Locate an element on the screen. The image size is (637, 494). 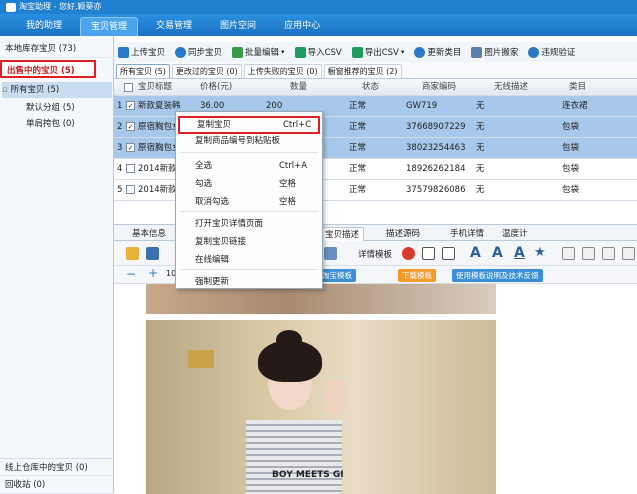
col-qty: 数量 is located at coordinates (298, 87).